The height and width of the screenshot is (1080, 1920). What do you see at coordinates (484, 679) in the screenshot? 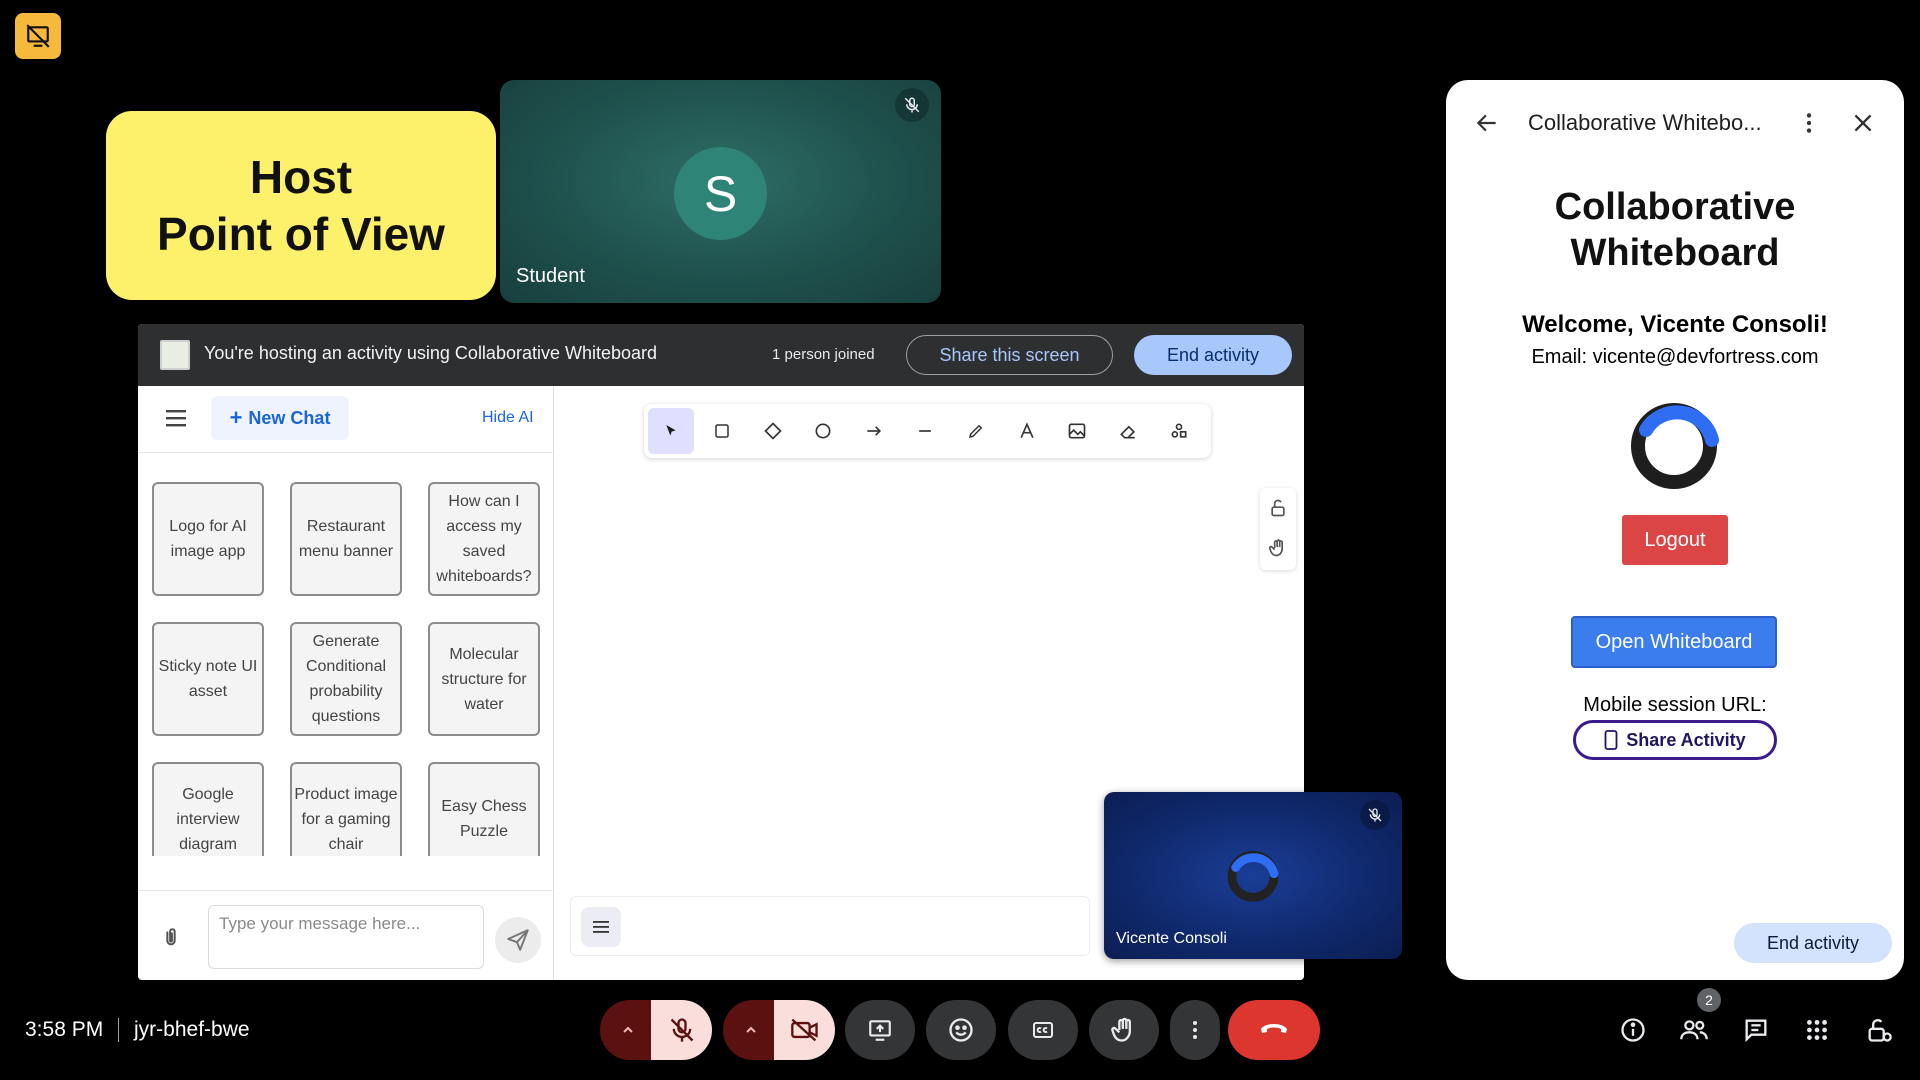
I see `prompt-card: Molecular structure for water` at bounding box center [484, 679].